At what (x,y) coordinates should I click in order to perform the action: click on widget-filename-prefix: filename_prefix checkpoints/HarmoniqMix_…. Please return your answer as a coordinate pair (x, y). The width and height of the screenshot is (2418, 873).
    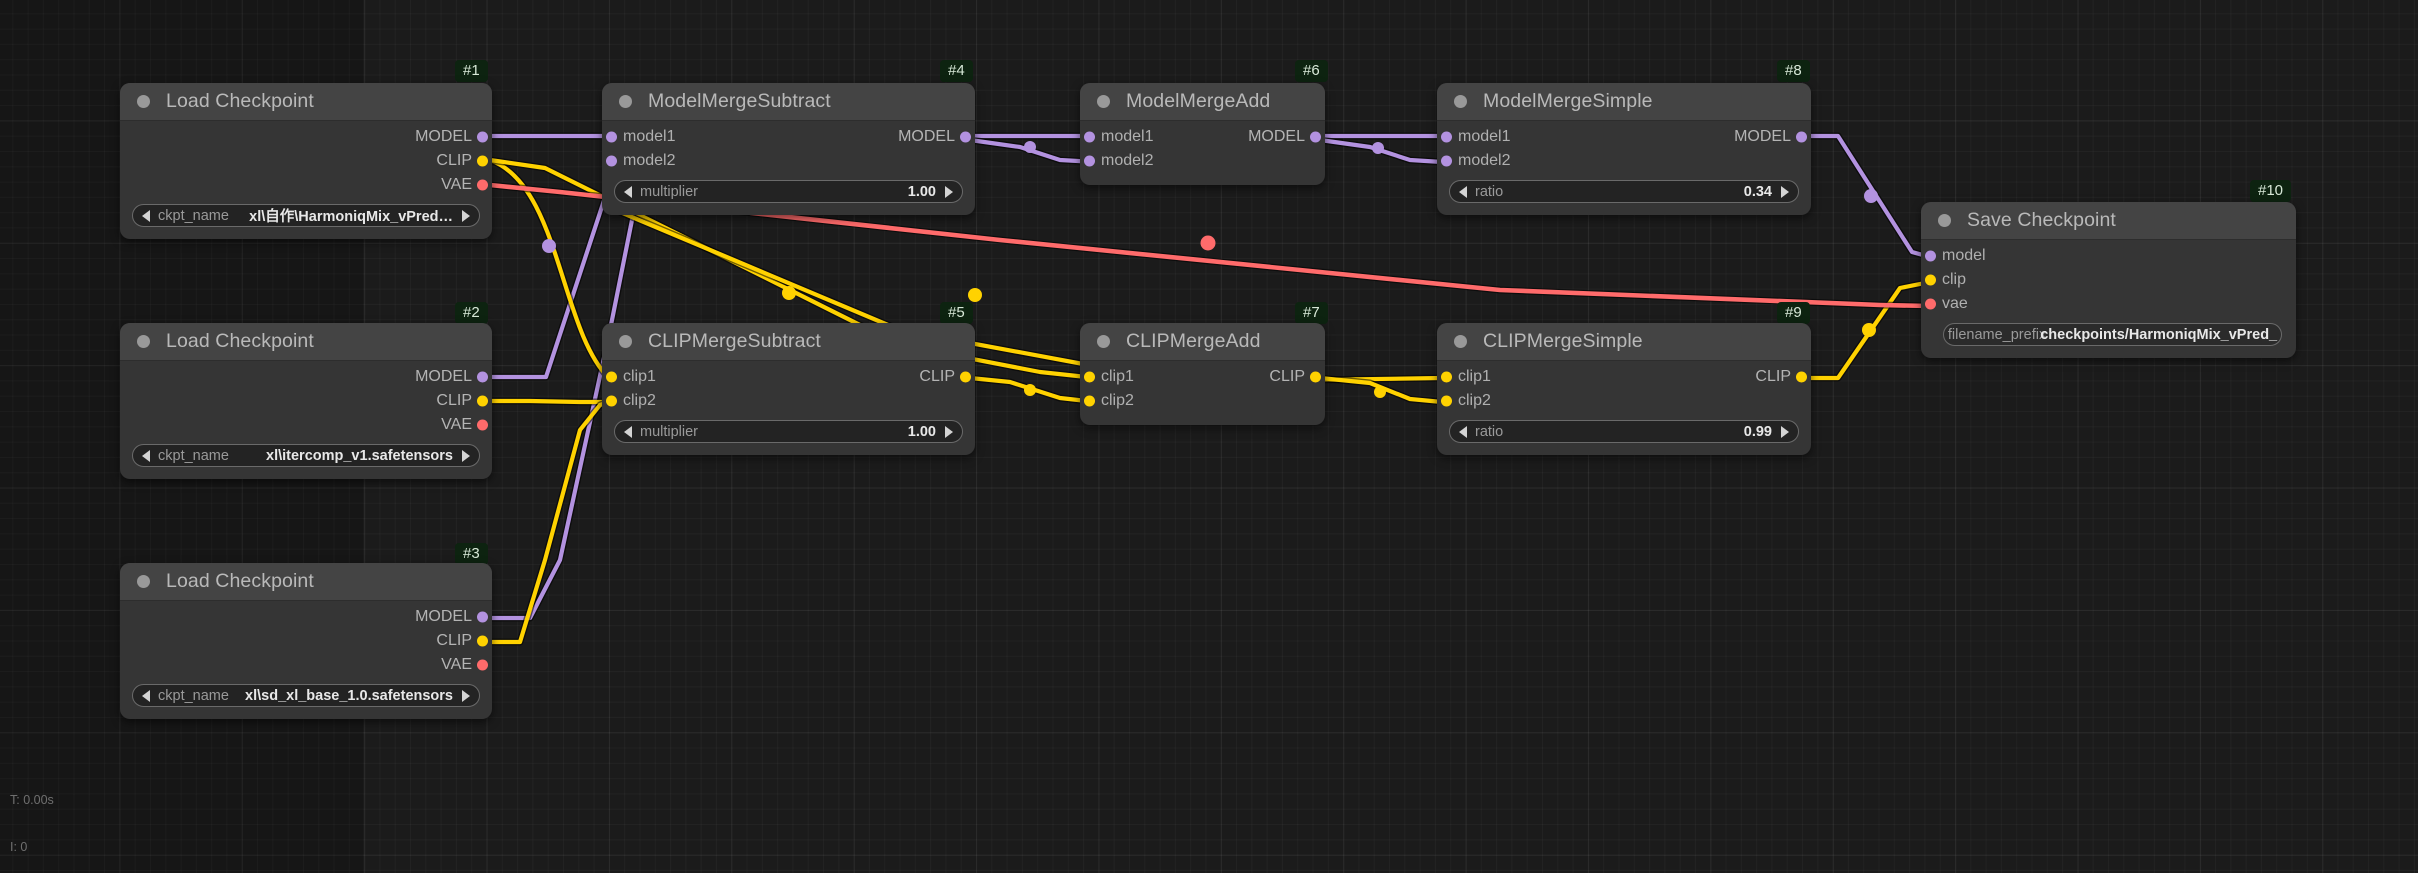
    Looking at the image, I should click on (2112, 334).